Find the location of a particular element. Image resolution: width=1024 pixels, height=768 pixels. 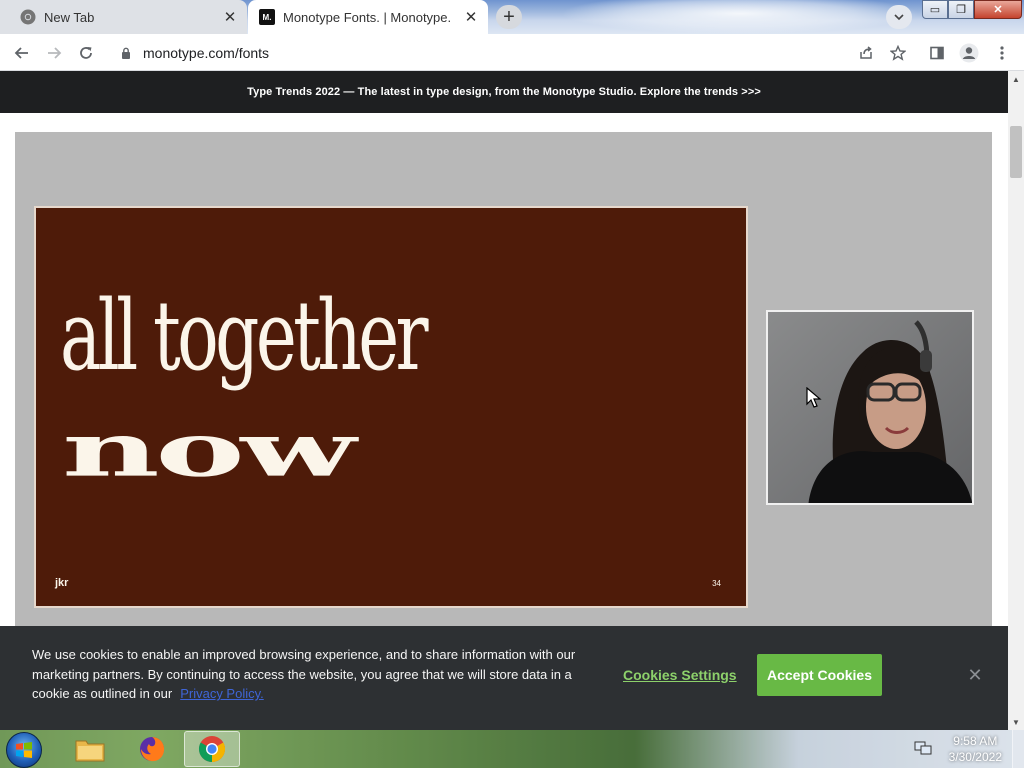

profile-icon is located at coordinates (969, 53).